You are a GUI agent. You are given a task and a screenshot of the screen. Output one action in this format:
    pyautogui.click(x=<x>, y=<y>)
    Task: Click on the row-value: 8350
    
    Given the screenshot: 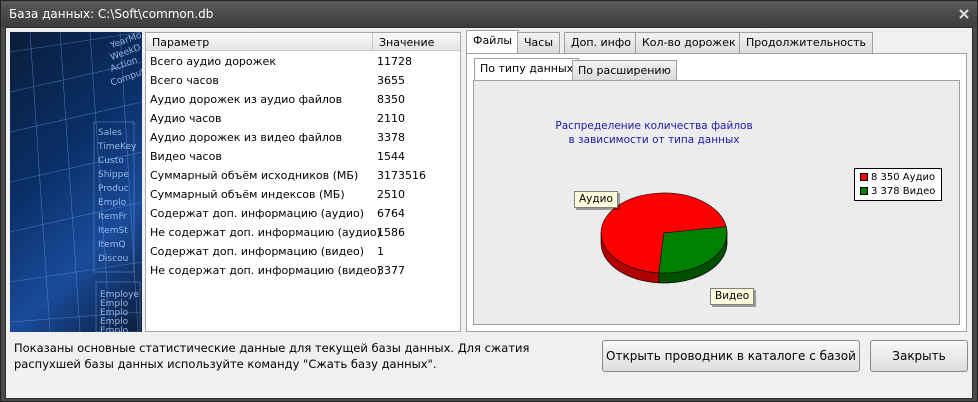 What is the action you would take?
    pyautogui.click(x=391, y=99)
    